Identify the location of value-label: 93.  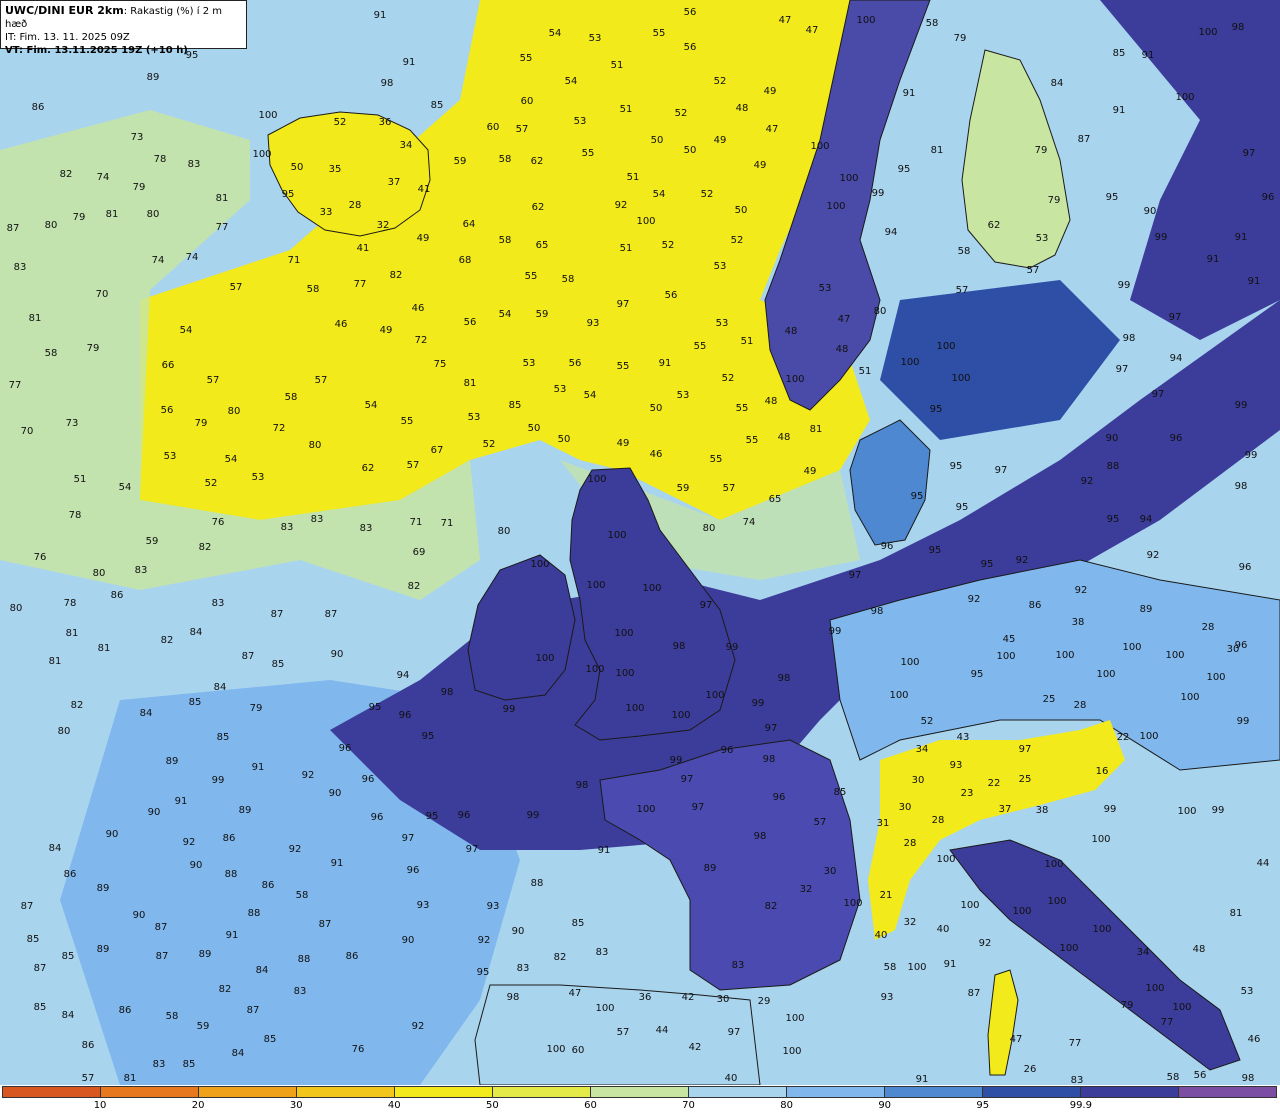
(887, 997).